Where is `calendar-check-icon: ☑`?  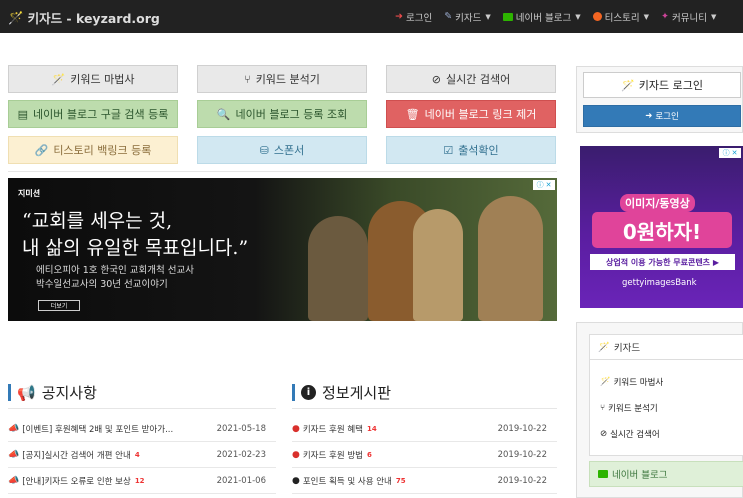
calendar-check-icon: ☑ is located at coordinates (448, 150).